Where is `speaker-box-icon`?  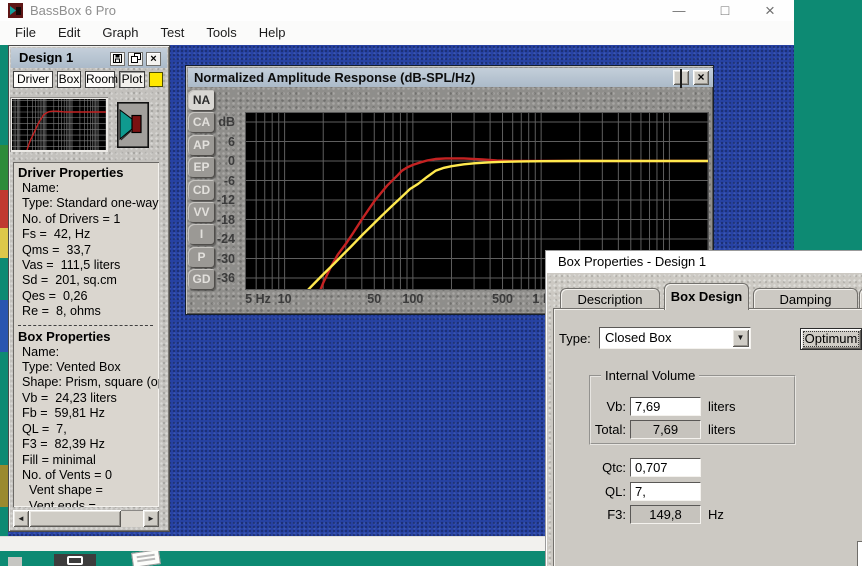
speaker-box-icon is located at coordinates (133, 127).